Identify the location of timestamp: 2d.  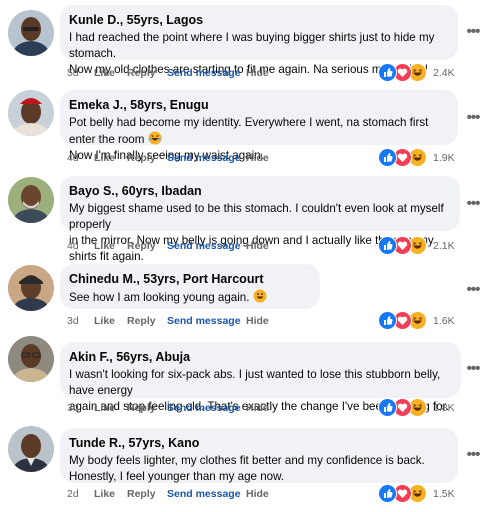
(73, 494).